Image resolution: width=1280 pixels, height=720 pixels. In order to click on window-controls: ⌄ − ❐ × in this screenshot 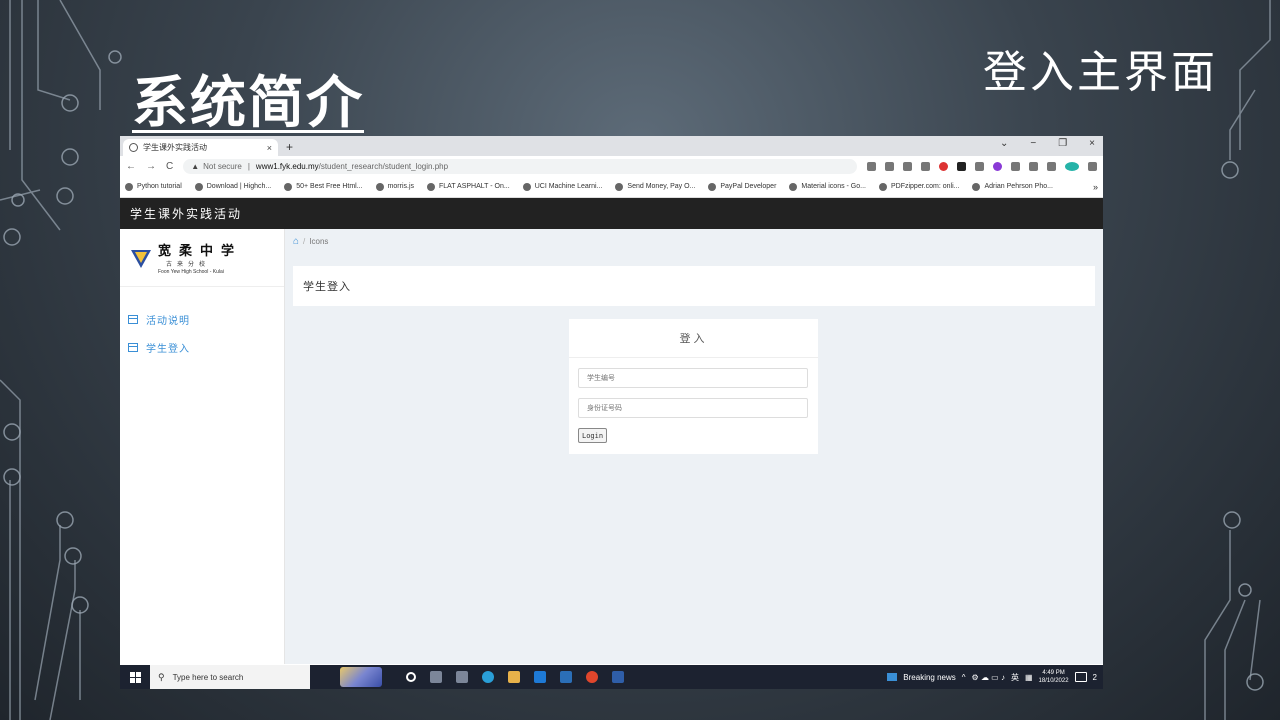, I will do `click(1047, 143)`.